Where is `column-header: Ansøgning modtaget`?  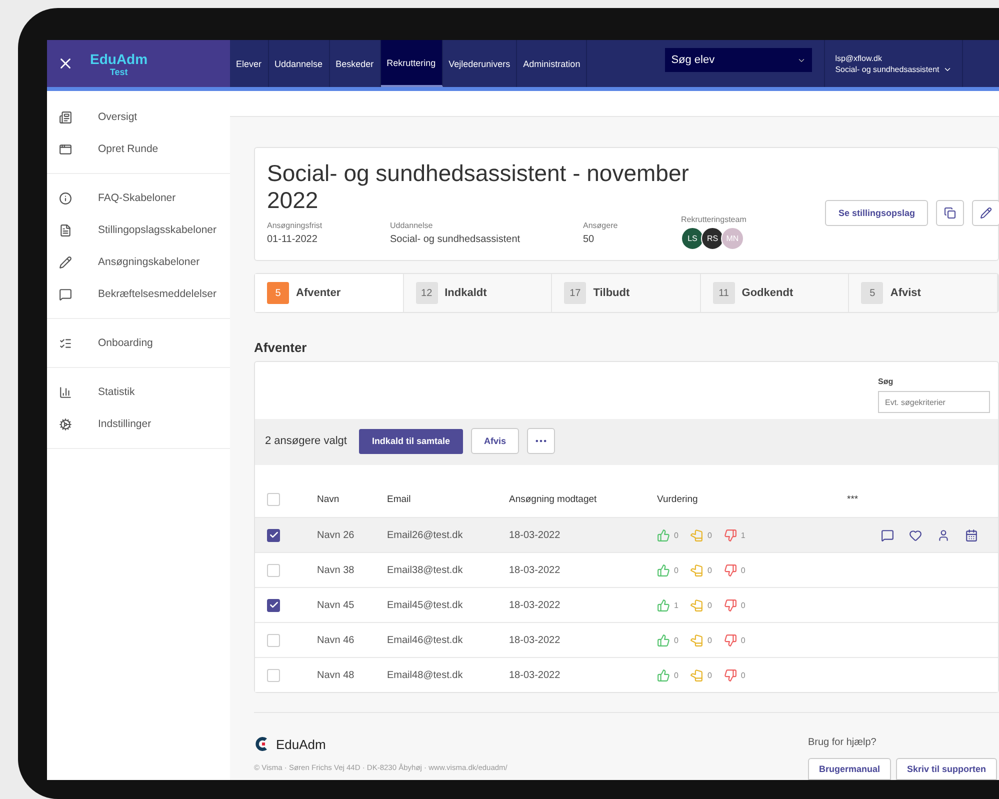 column-header: Ansøgning modtaget is located at coordinates (553, 499).